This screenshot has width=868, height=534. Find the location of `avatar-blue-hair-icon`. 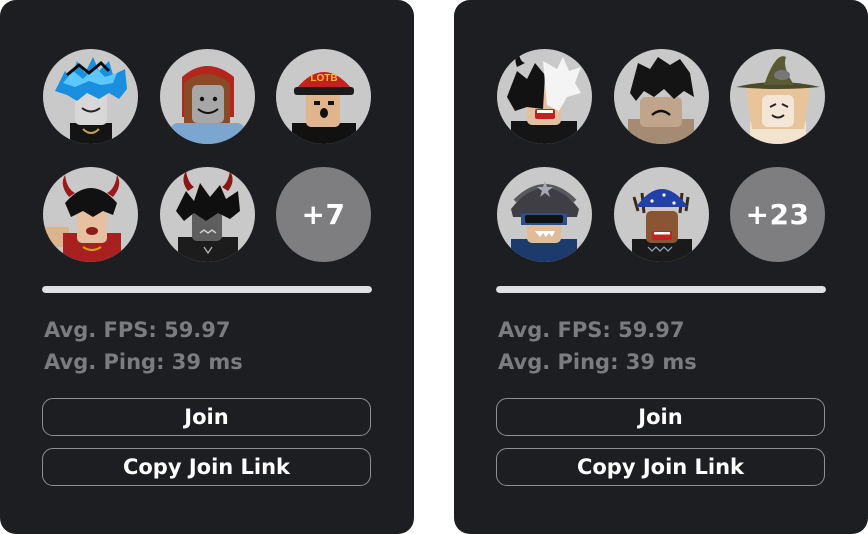

avatar-blue-hair-icon is located at coordinates (90, 96).